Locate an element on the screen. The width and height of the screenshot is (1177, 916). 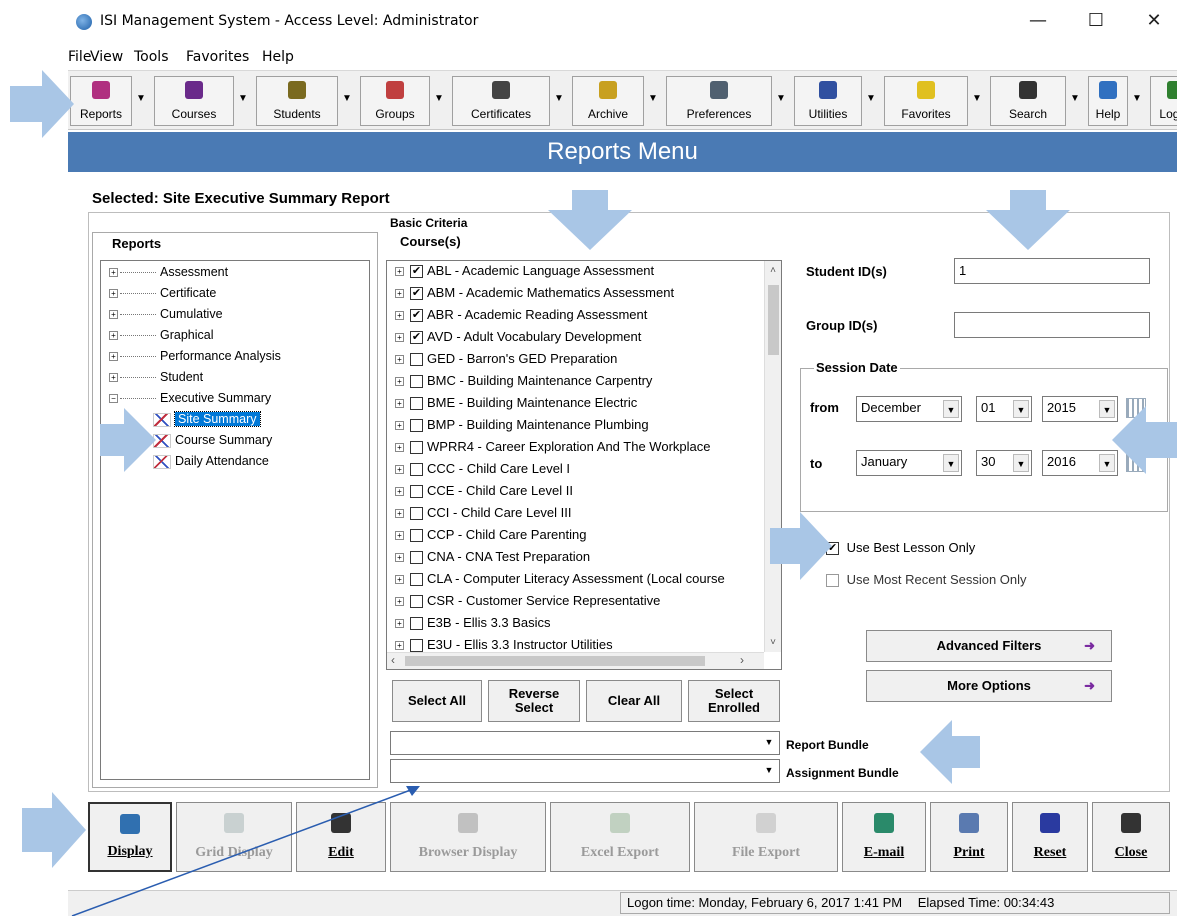
select-all-button: Select All is located at coordinates (437, 701).